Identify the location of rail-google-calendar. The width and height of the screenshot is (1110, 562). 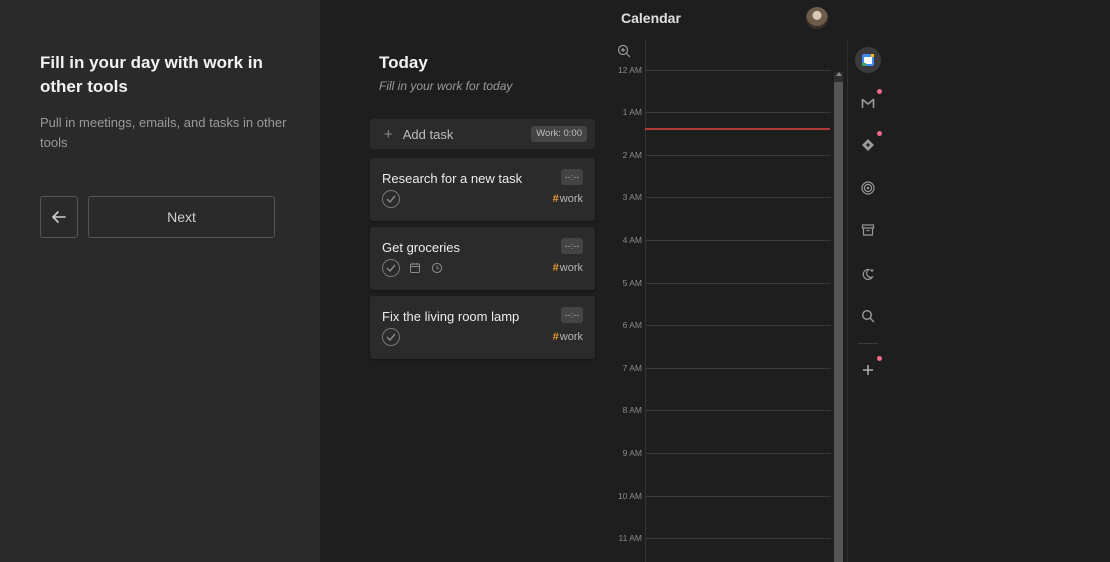
(868, 60).